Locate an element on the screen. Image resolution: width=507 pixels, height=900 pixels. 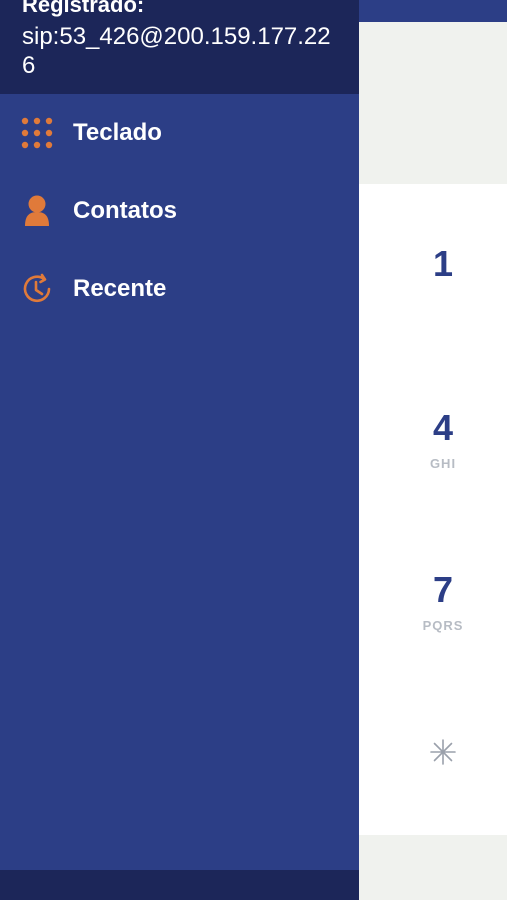
sip-address: sip:53_426@200.159.177.226 is located at coordinates (176, 51).